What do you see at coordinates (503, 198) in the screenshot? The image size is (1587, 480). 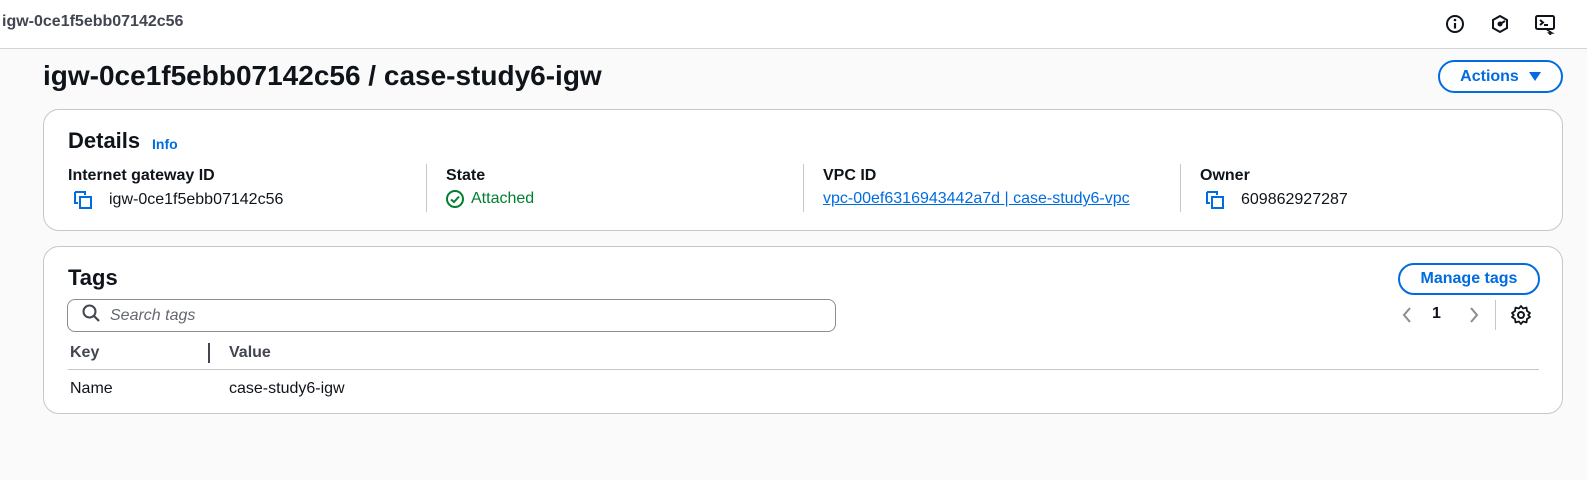 I see `state-text: Attached` at bounding box center [503, 198].